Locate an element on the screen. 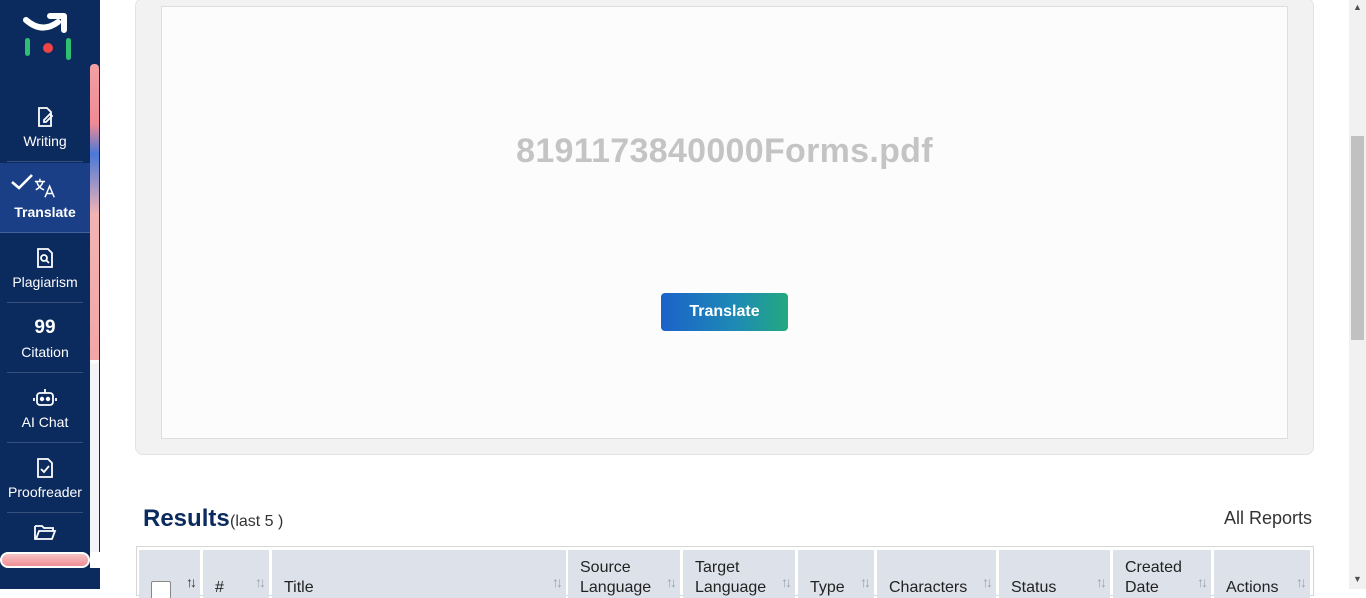 The height and width of the screenshot is (598, 1366). results-title: Results is located at coordinates (186, 518).